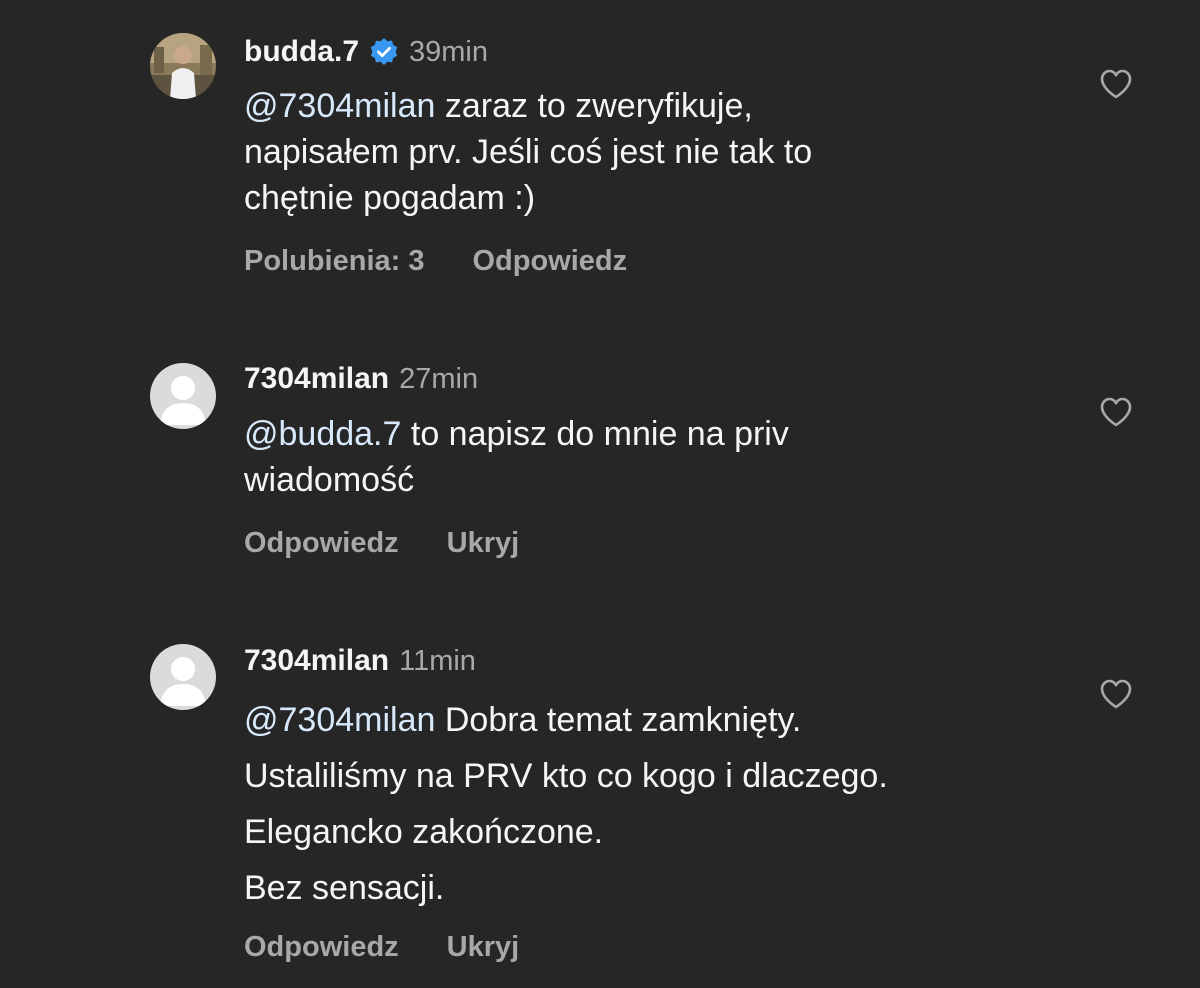 This screenshot has width=1200, height=988. What do you see at coordinates (301, 52) in the screenshot?
I see `username: budda.7` at bounding box center [301, 52].